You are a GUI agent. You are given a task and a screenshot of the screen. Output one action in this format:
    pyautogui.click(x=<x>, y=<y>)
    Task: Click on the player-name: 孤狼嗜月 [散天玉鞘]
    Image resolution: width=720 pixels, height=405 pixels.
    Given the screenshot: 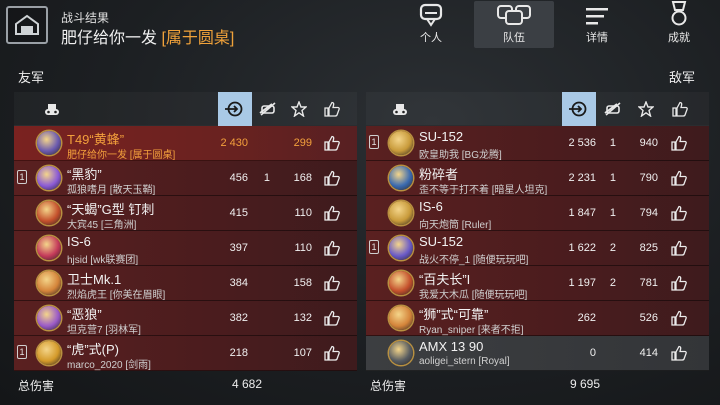 What is the action you would take?
    pyautogui.click(x=111, y=190)
    